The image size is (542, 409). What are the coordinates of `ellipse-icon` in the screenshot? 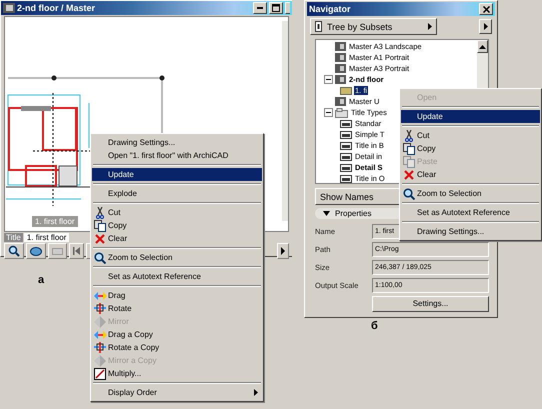 It's located at (36, 251).